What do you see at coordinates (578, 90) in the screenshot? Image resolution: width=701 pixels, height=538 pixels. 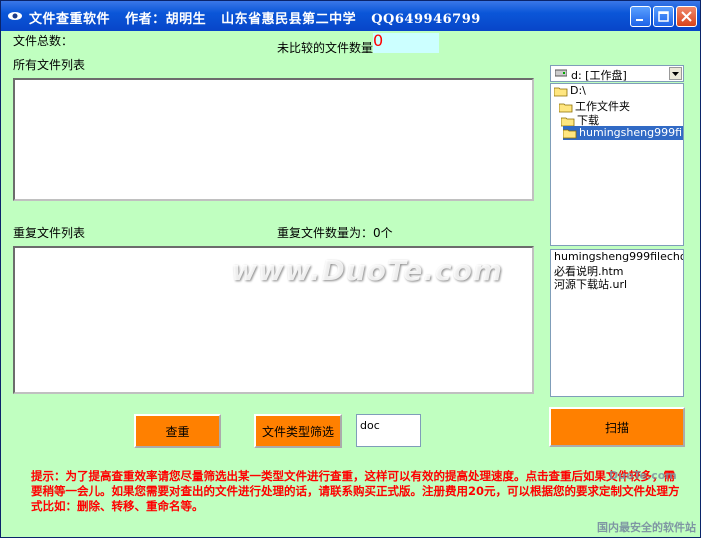 I see `dir-item-label: D:\` at bounding box center [578, 90].